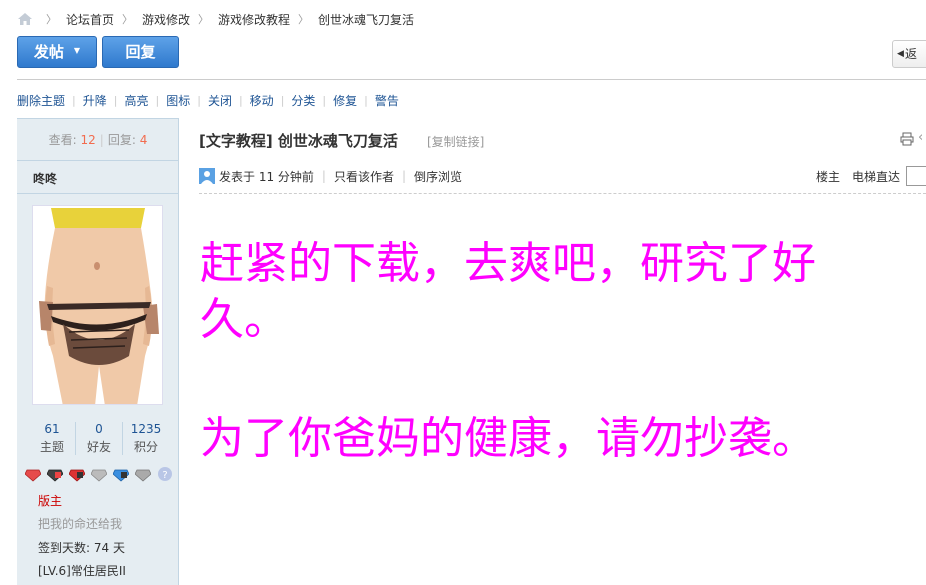  Describe the element at coordinates (99, 429) in the screenshot. I see `stat-value: 0` at that location.